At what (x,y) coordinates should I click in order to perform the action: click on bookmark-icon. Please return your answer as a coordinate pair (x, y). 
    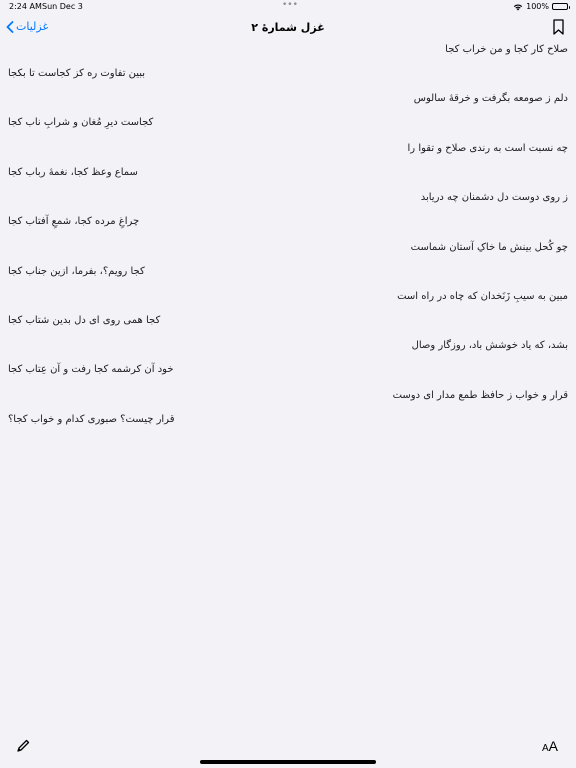
    Looking at the image, I should click on (558, 29).